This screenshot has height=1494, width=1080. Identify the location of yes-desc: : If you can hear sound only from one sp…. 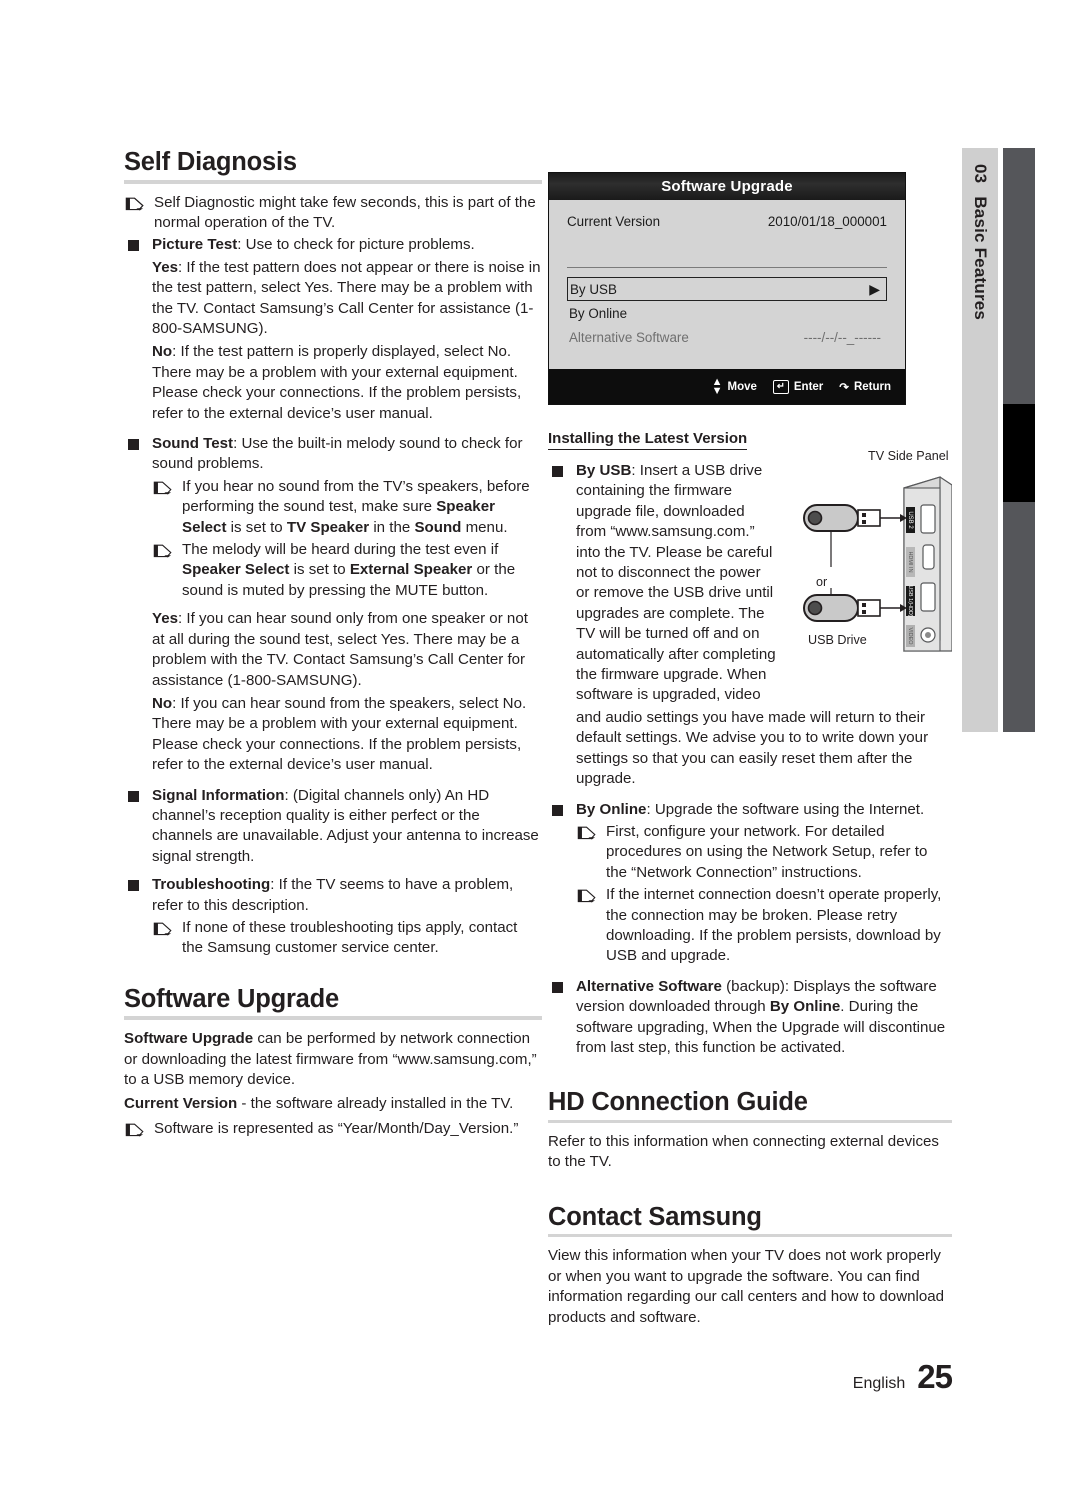
(340, 649).